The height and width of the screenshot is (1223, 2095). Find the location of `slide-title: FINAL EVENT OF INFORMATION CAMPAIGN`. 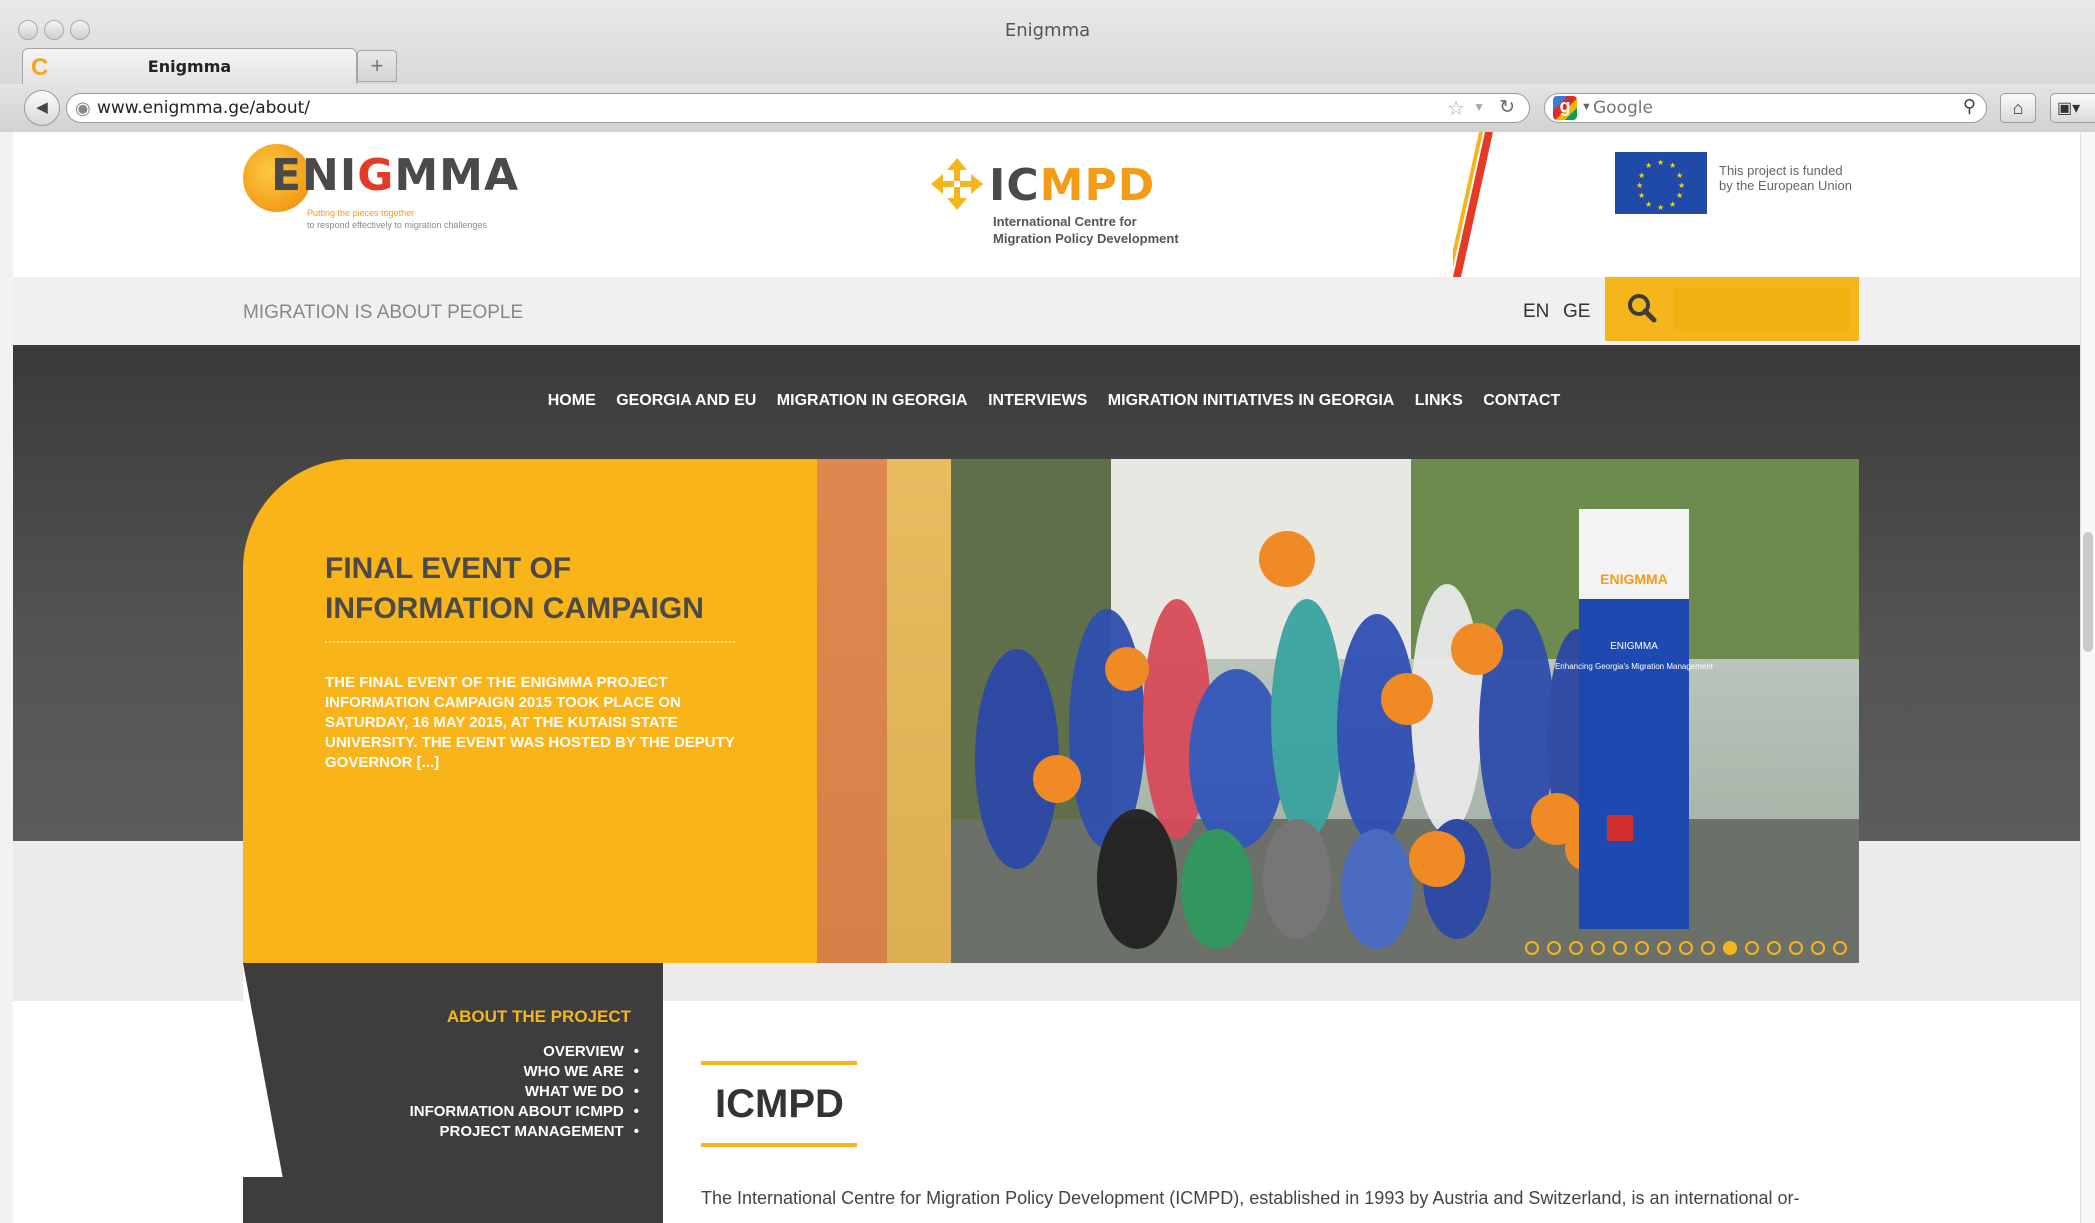

slide-title: FINAL EVENT OF INFORMATION CAMPAIGN is located at coordinates (545, 589).